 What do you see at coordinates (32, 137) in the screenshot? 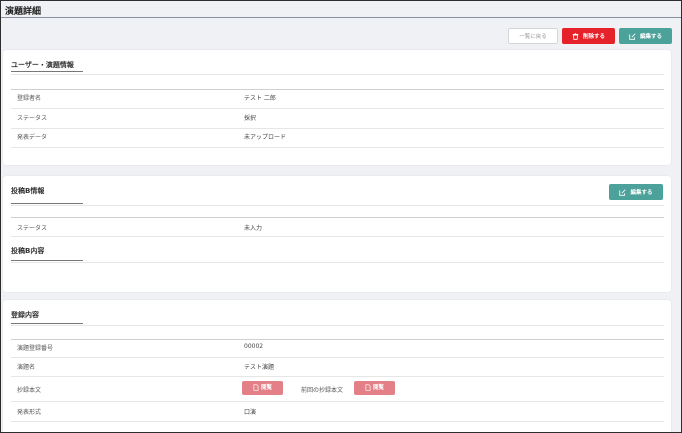
I see `row-label-presentation-data: 発表データ` at bounding box center [32, 137].